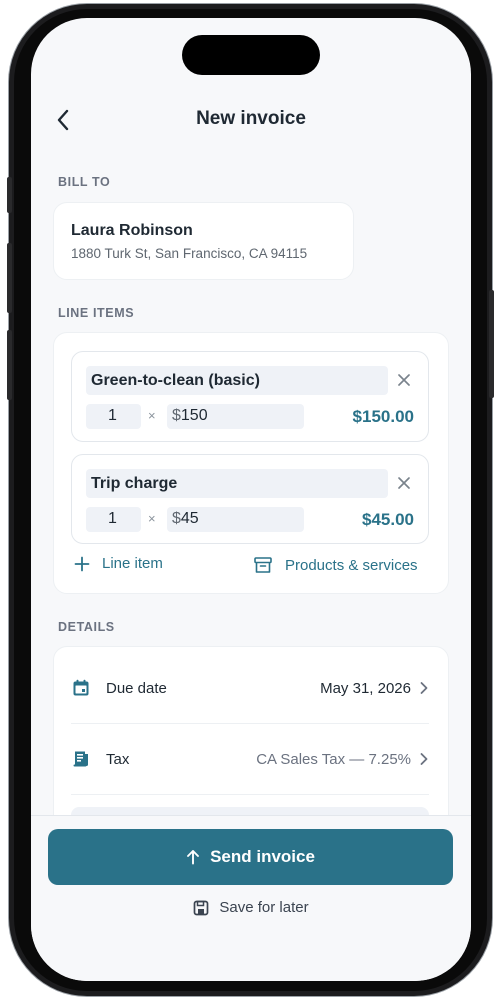 This screenshot has height=1000, width=501. I want to click on plus-icon, so click(82, 563).